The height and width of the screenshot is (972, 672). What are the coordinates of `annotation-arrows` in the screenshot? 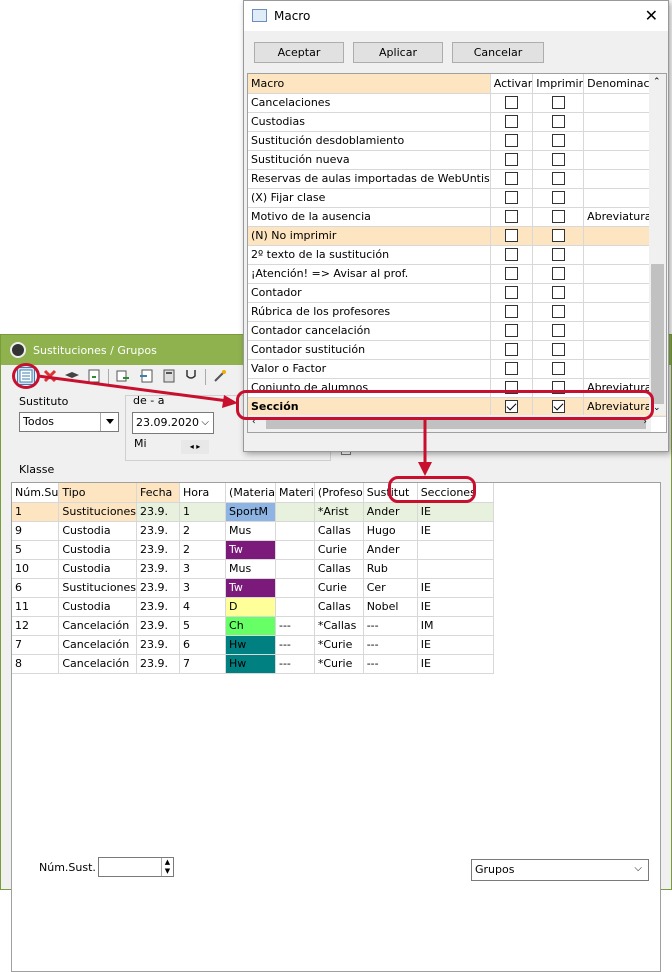 It's located at (234, 425).